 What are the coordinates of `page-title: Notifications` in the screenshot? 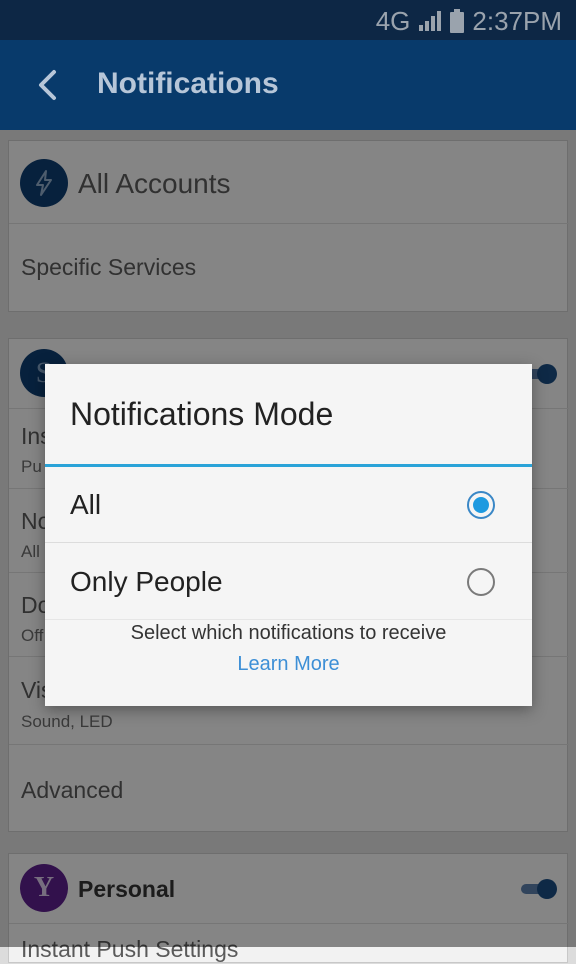 It's located at (188, 83).